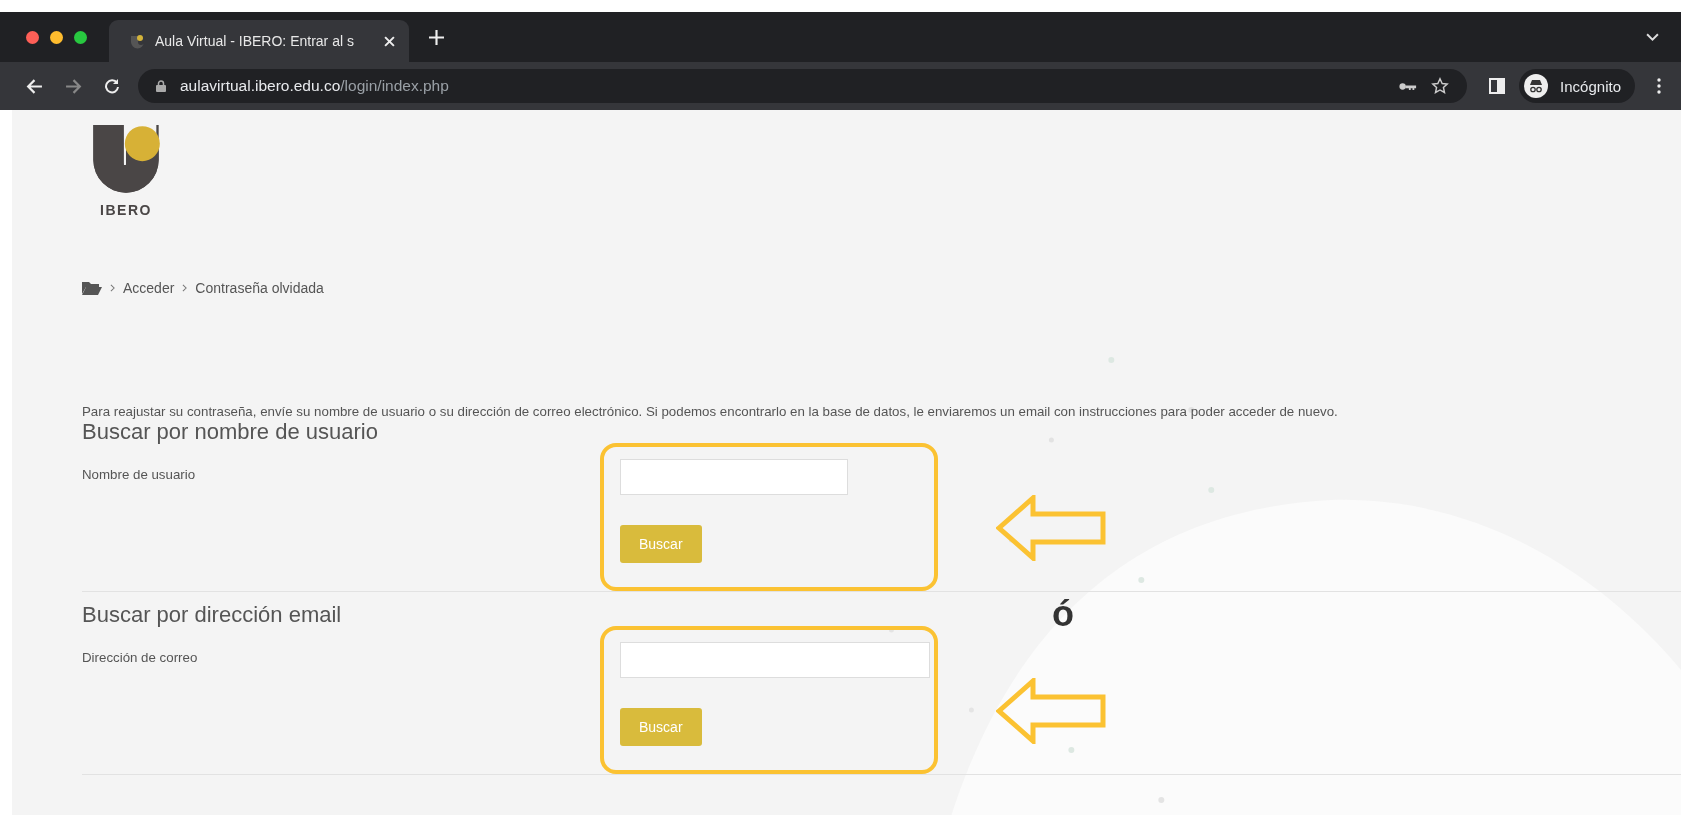 The height and width of the screenshot is (830, 1681). I want to click on instructions-text: Para reajustar su contraseña, envíe su nombre de usuario o su dirección de correo electrónico. Si podemos encontrarlo en la base de datos, le enviaremos un email con instrucciones para poder acceder de nuevo., so click(710, 411).